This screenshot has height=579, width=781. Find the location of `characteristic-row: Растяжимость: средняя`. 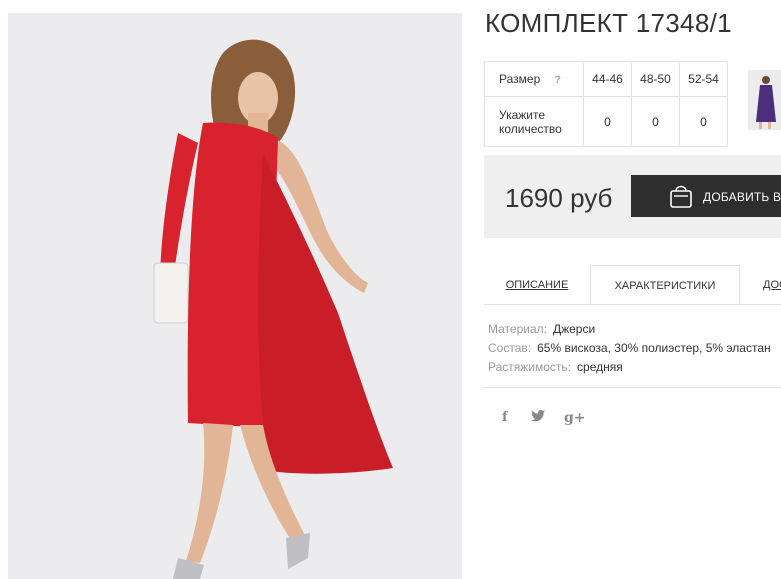

characteristic-row: Растяжимость: средняя is located at coordinates (629, 367).